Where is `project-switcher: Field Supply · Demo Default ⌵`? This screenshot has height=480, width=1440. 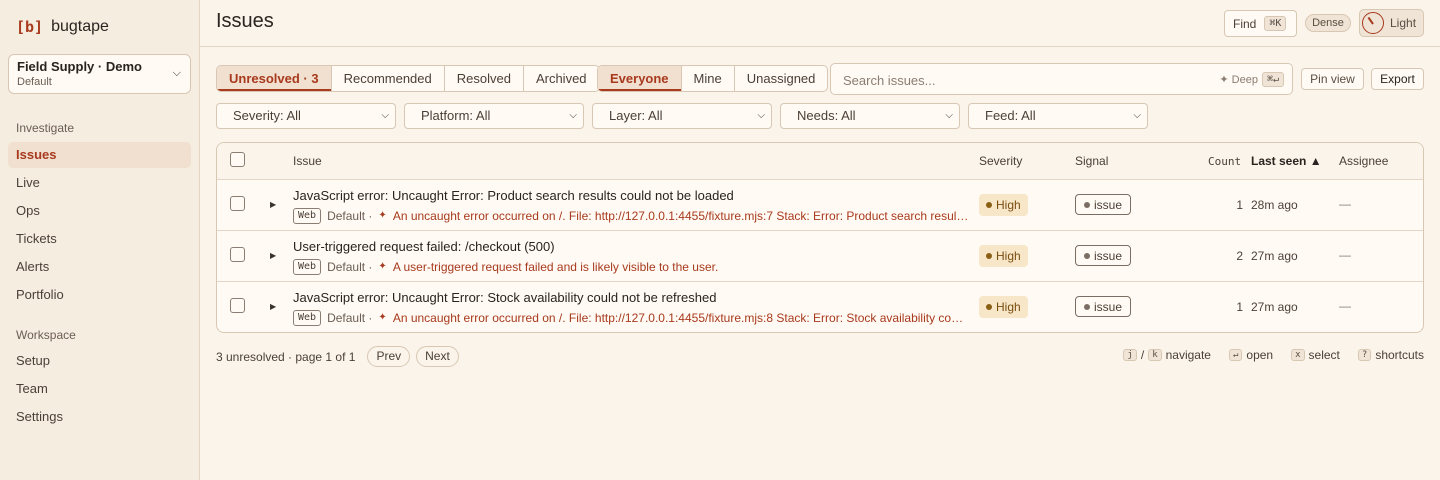 project-switcher: Field Supply · Demo Default ⌵ is located at coordinates (99, 74).